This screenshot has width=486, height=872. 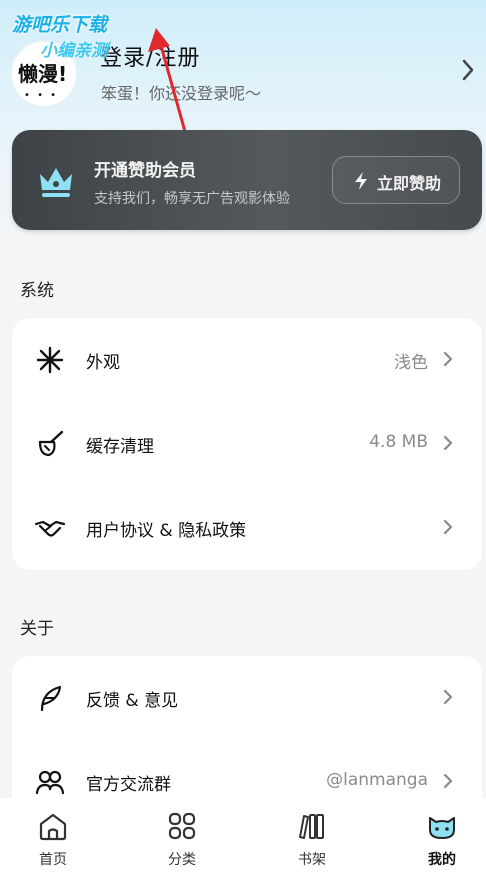 I want to click on section-title-about: 关于, so click(x=37, y=629).